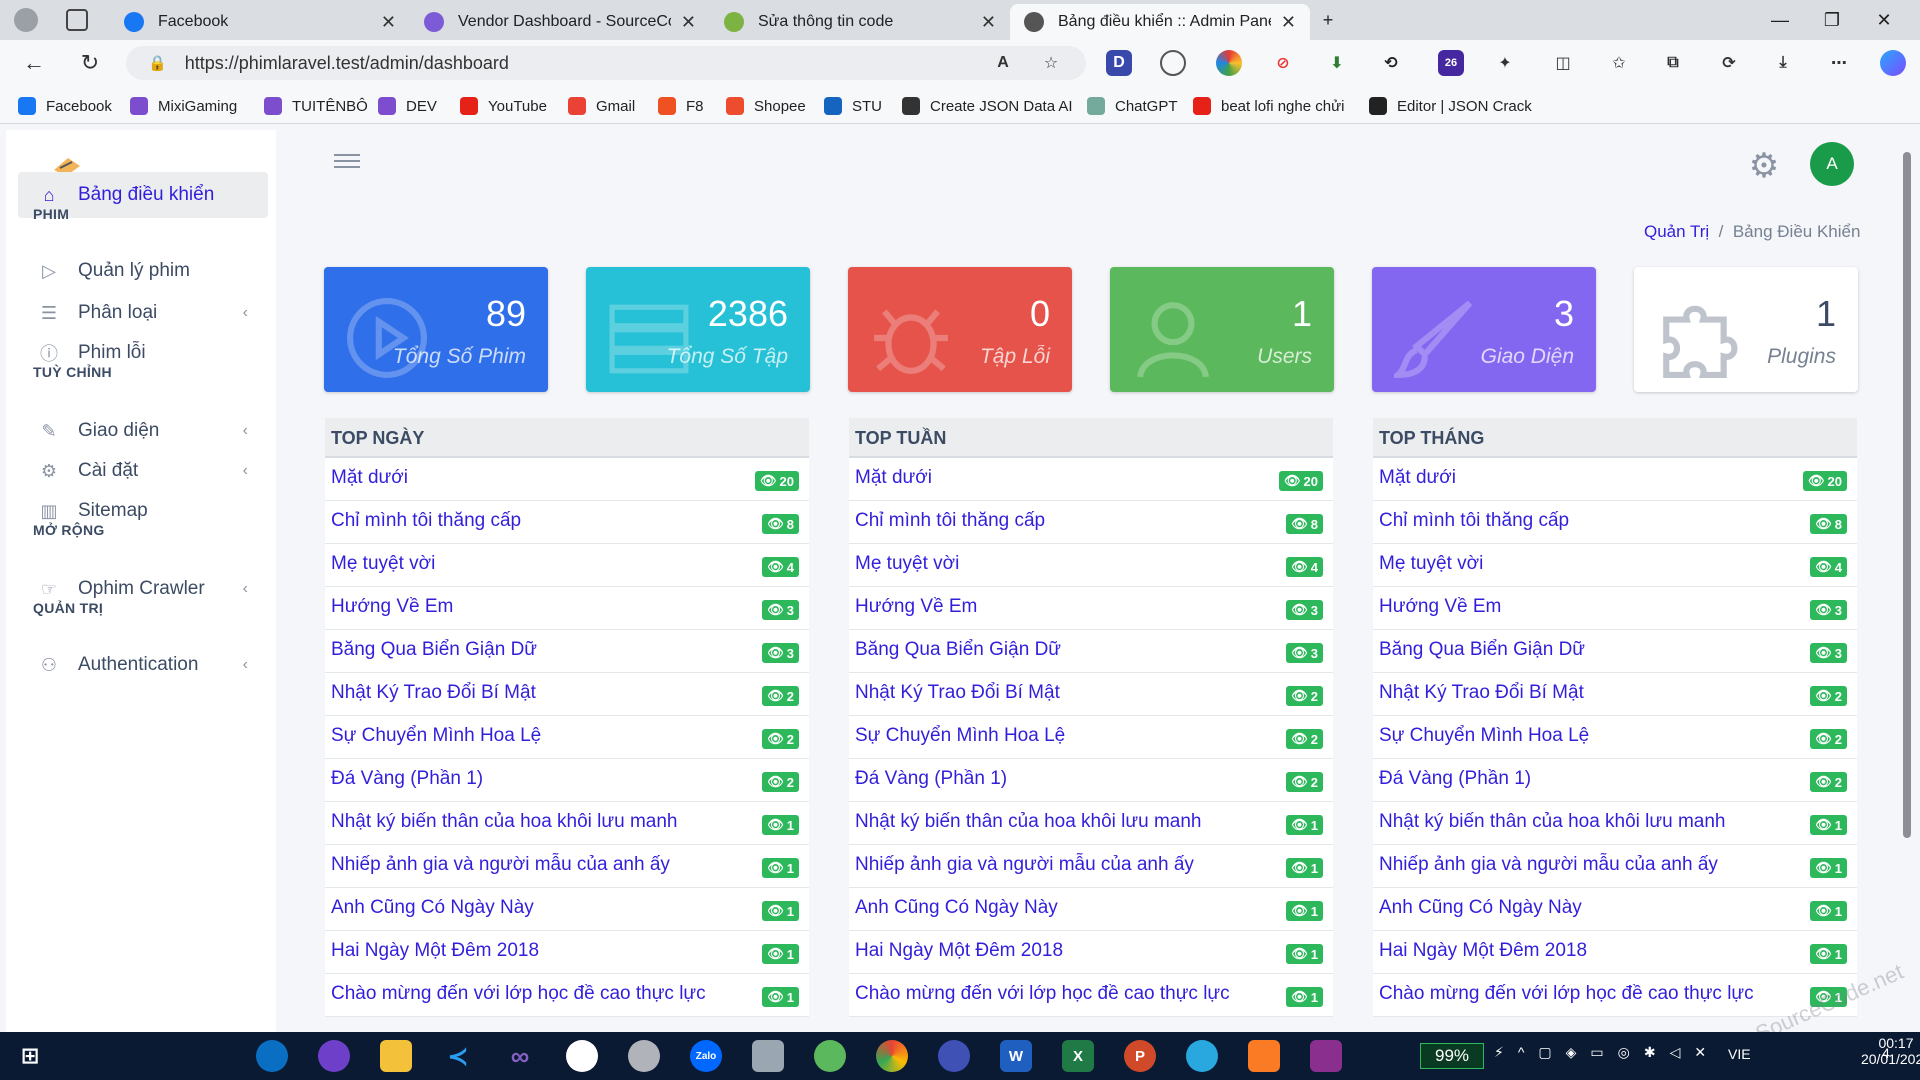  I want to click on bookmark-item: beat lofi nghe chửi, so click(1268, 106).